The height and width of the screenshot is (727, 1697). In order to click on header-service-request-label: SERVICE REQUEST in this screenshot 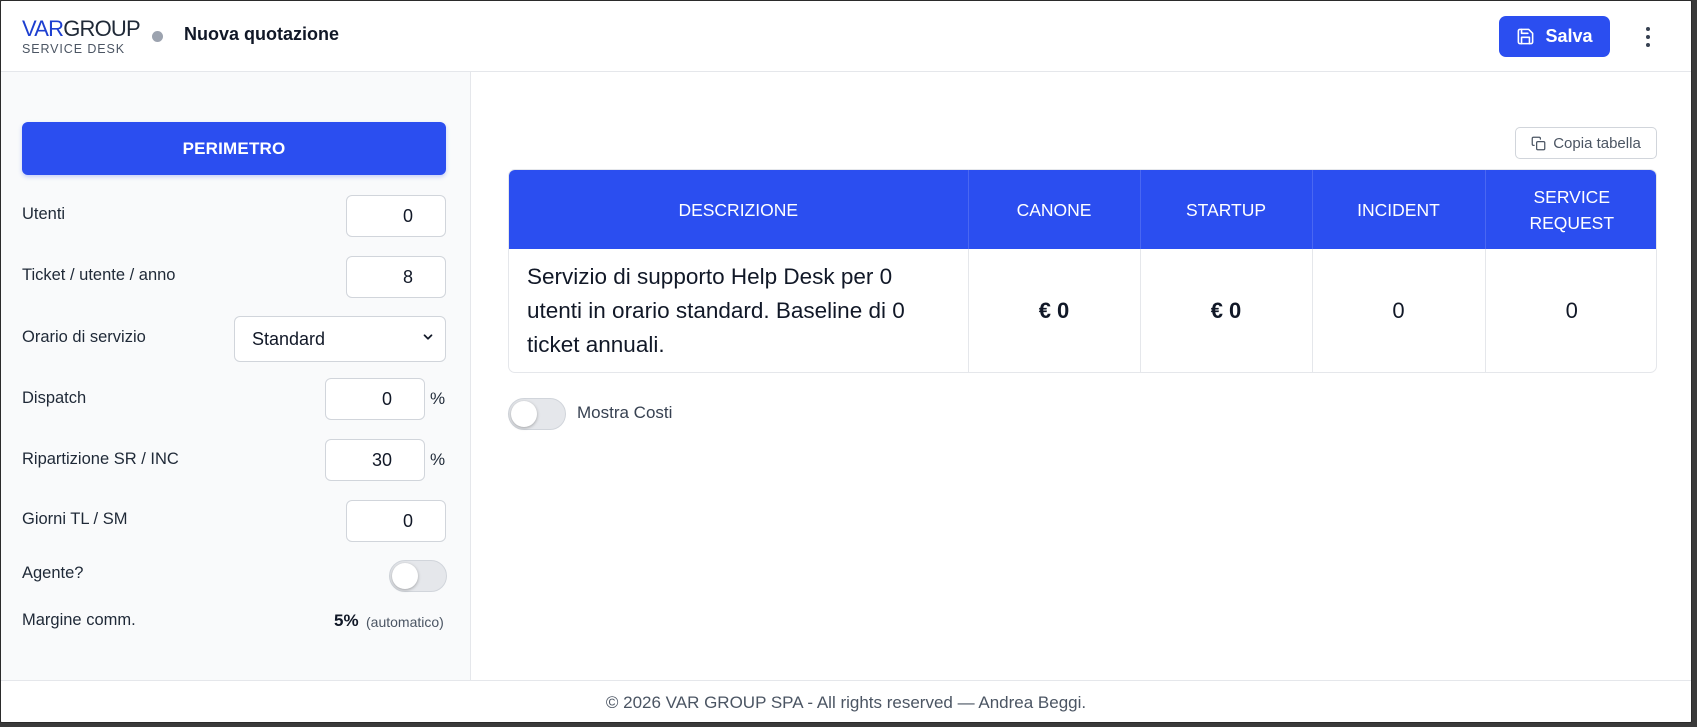, I will do `click(1572, 209)`.